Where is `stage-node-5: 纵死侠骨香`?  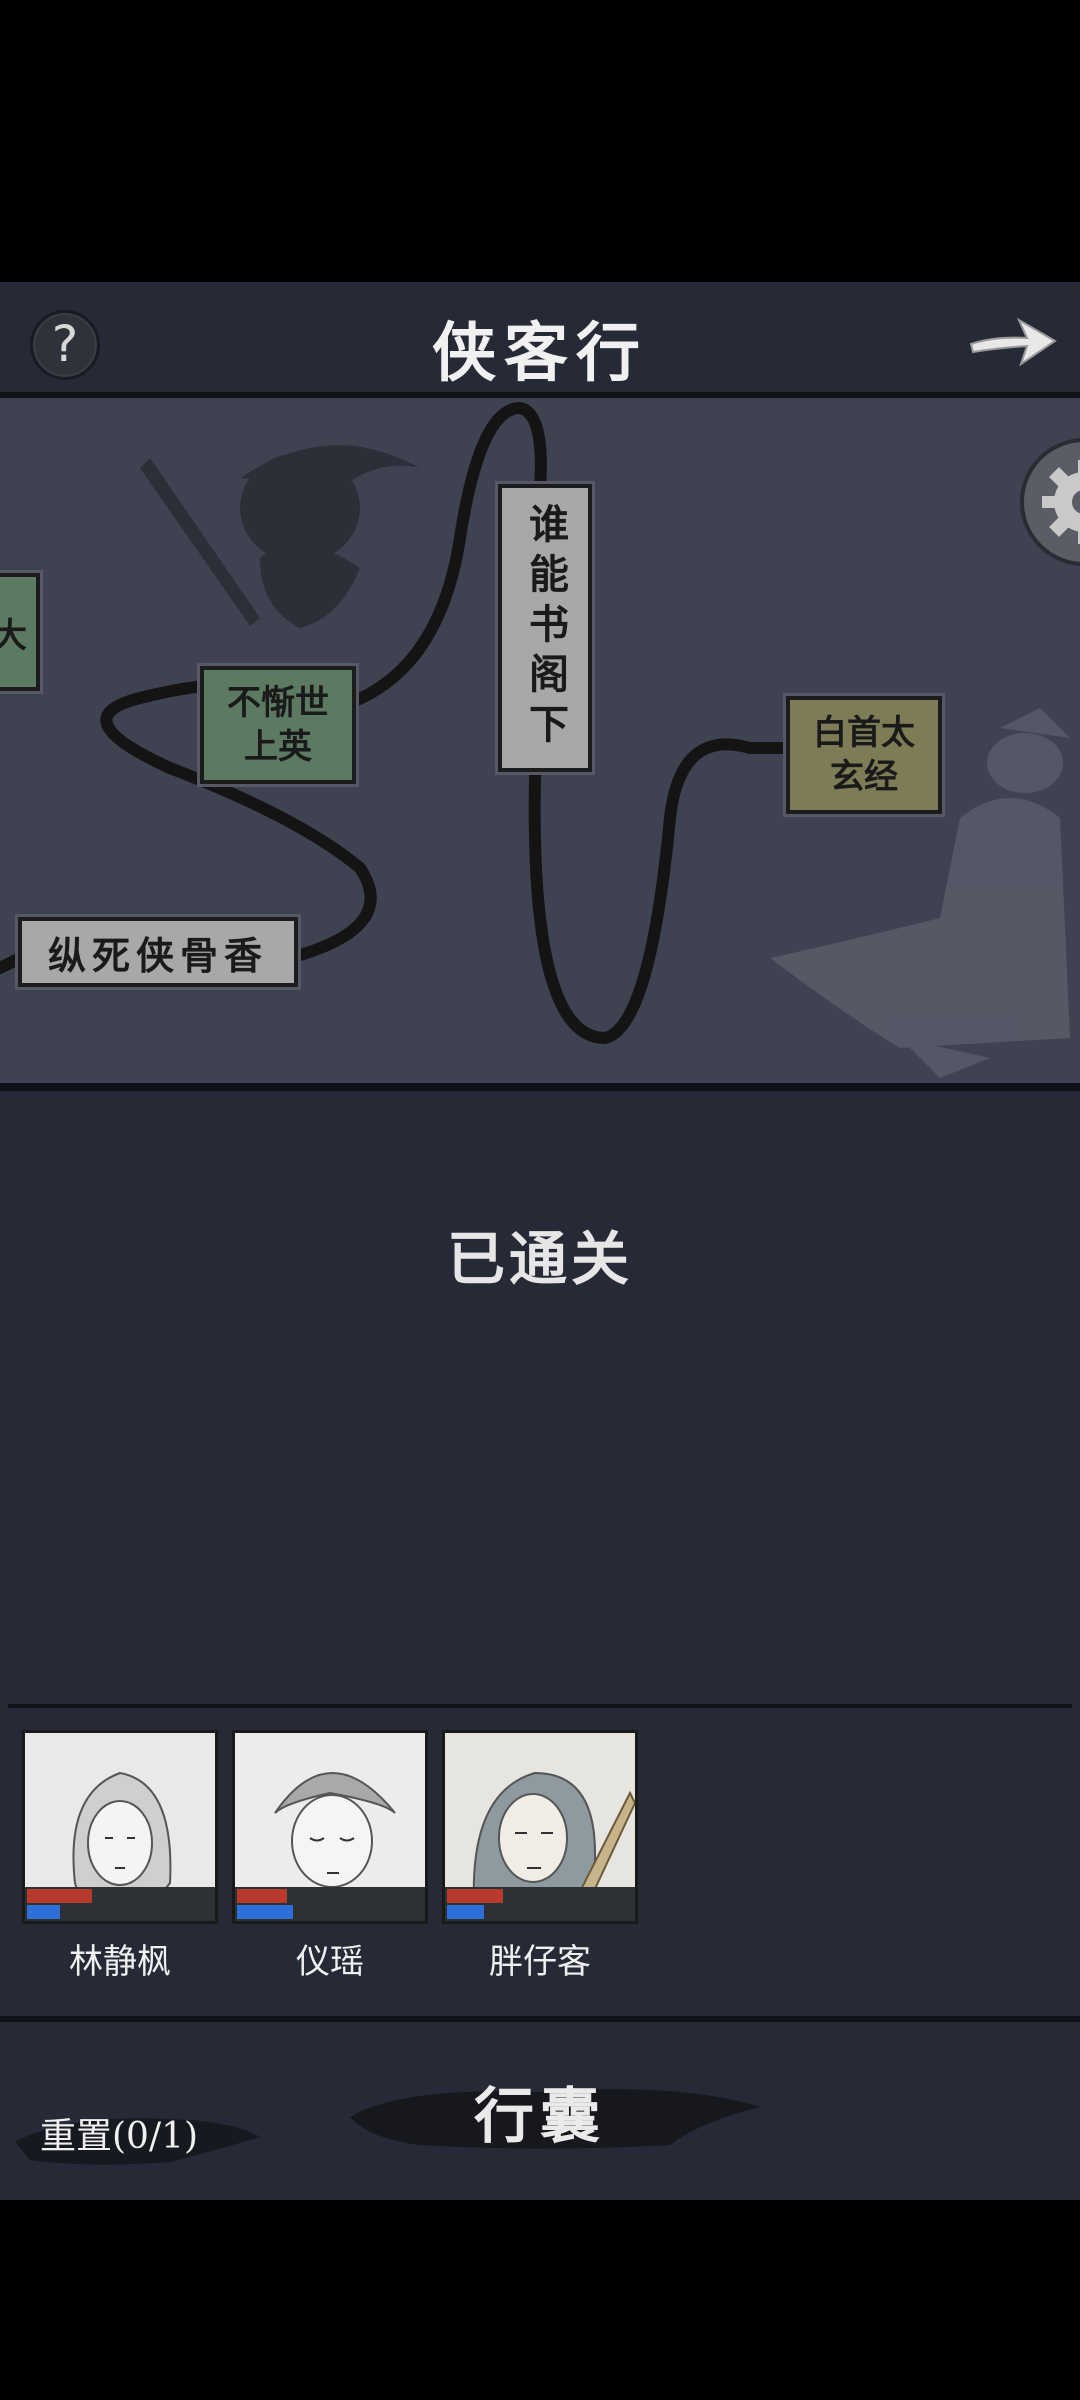 stage-node-5: 纵死侠骨香 is located at coordinates (158, 952).